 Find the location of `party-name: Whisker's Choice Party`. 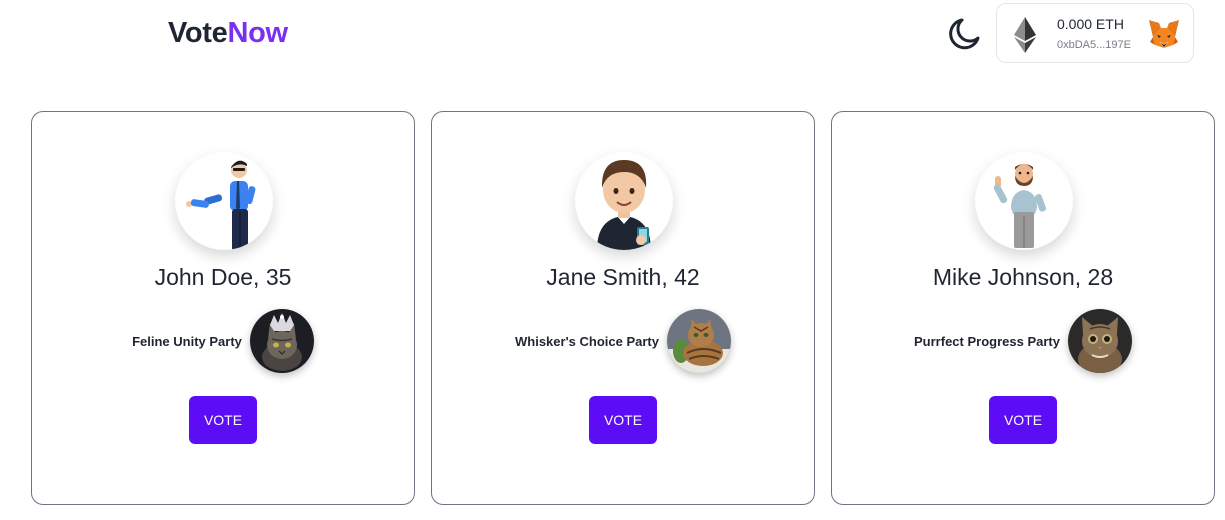

party-name: Whisker's Choice Party is located at coordinates (587, 341).